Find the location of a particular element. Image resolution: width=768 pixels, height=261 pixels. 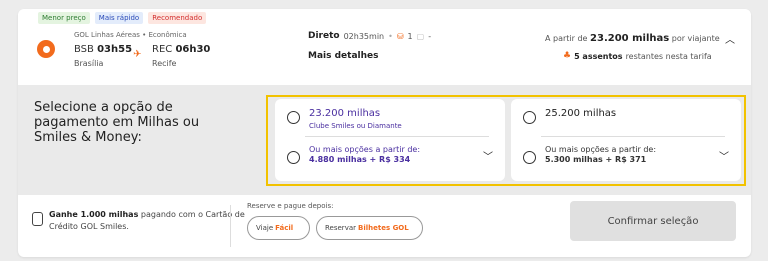

pill1-prefix: Viaje is located at coordinates (265, 228).